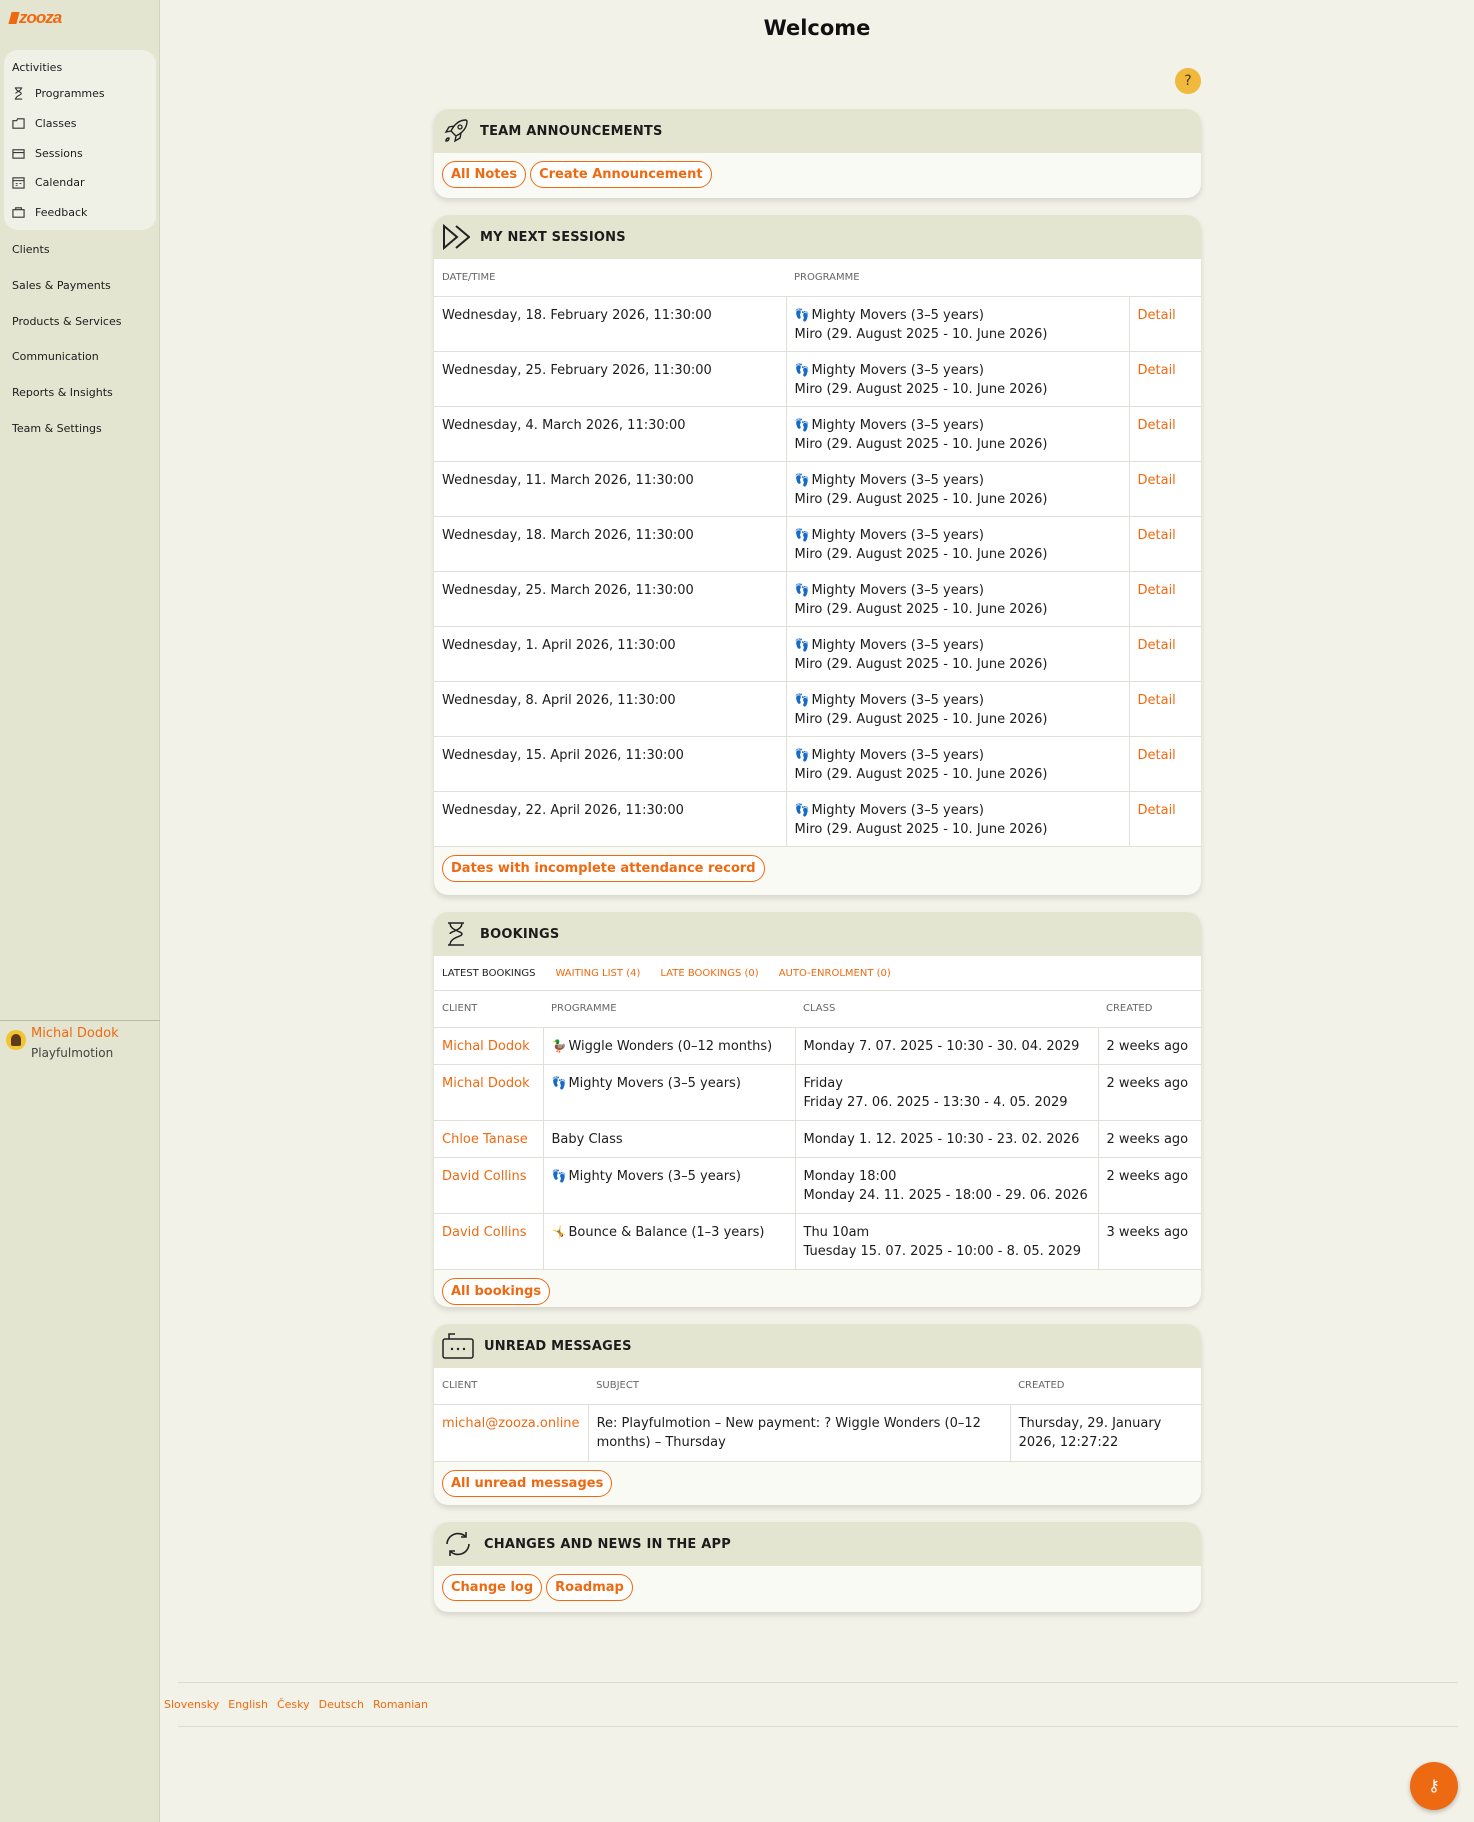  I want to click on lang-cesky: Česky, so click(293, 1704).